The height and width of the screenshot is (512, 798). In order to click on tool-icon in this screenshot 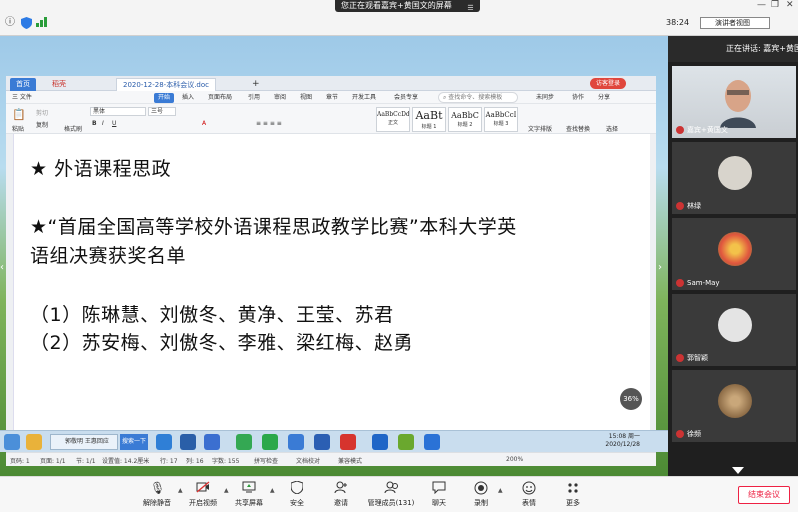, I will do `click(406, 442)`.